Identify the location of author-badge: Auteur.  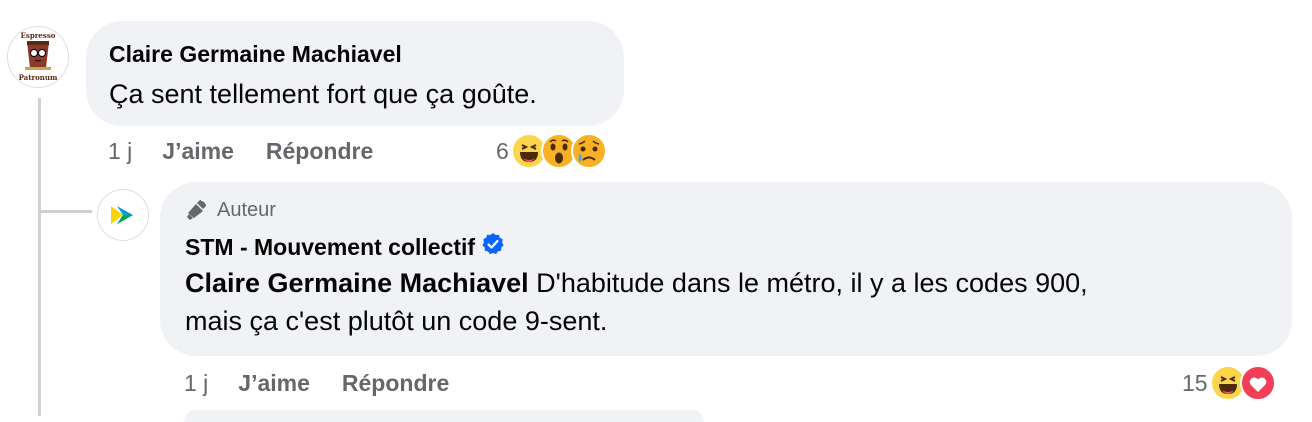
(230, 210).